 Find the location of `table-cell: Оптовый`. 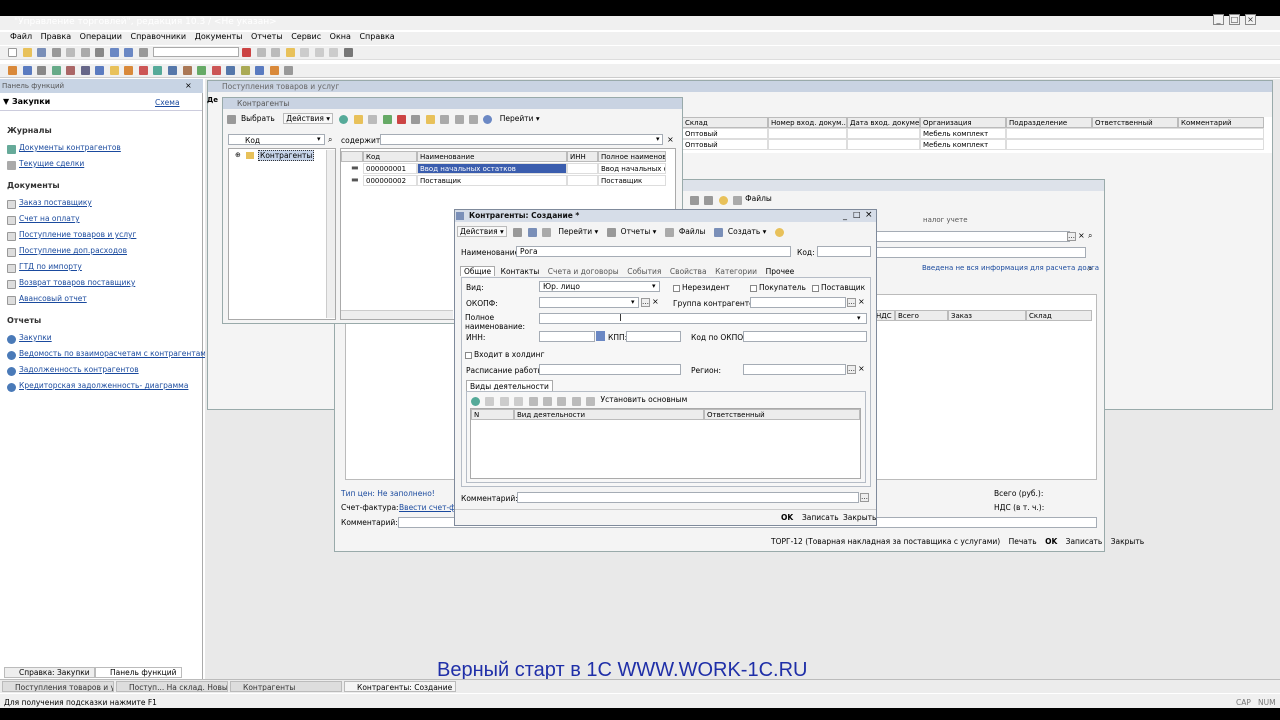

table-cell: Оптовый is located at coordinates (725, 133).